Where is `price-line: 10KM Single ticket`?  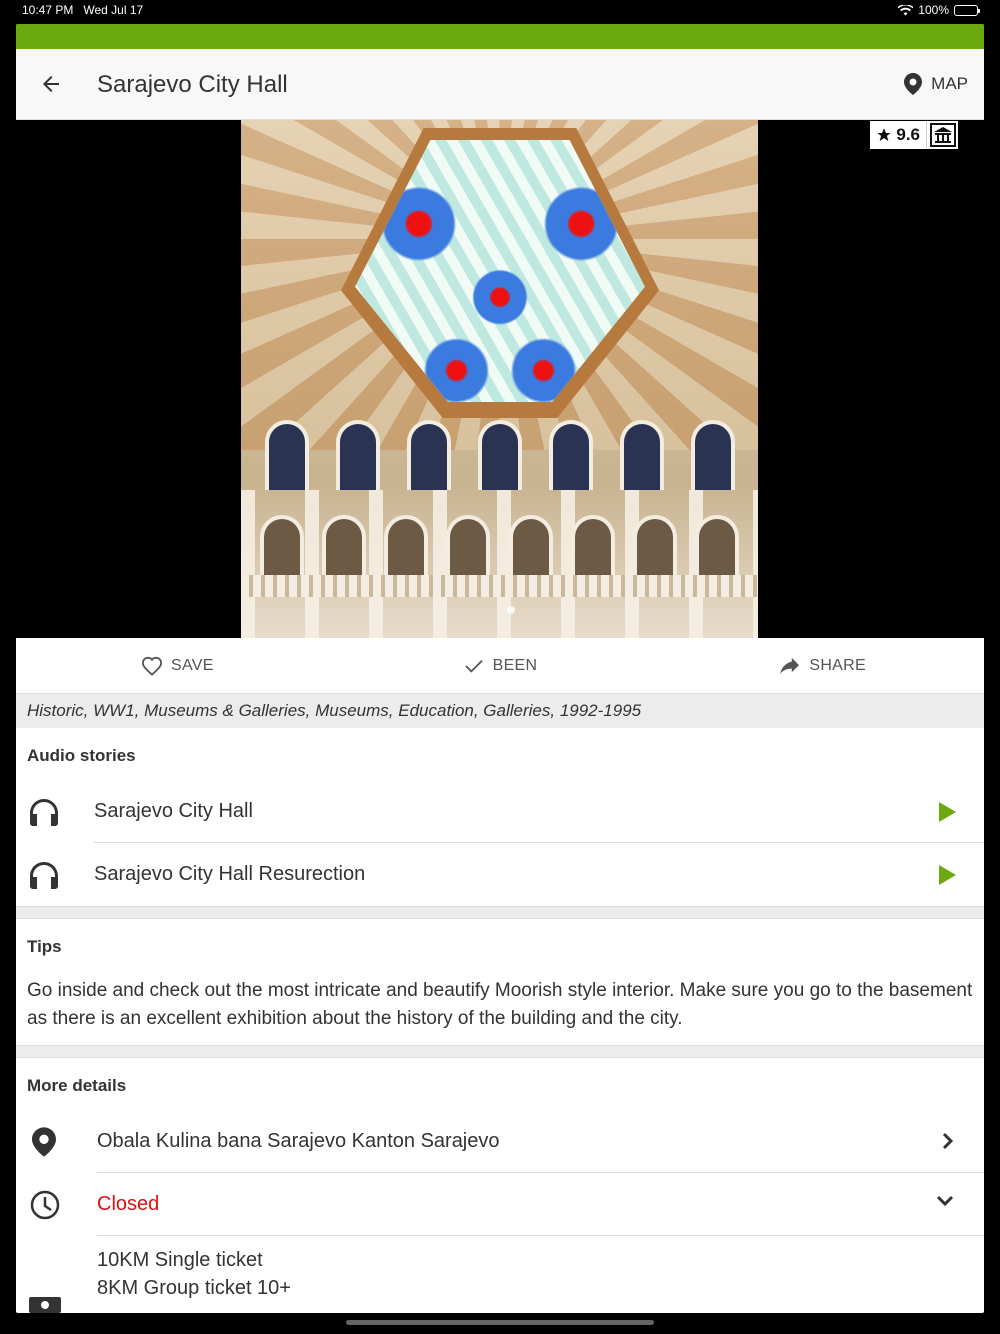 price-line: 10KM Single ticket is located at coordinates (180, 1260).